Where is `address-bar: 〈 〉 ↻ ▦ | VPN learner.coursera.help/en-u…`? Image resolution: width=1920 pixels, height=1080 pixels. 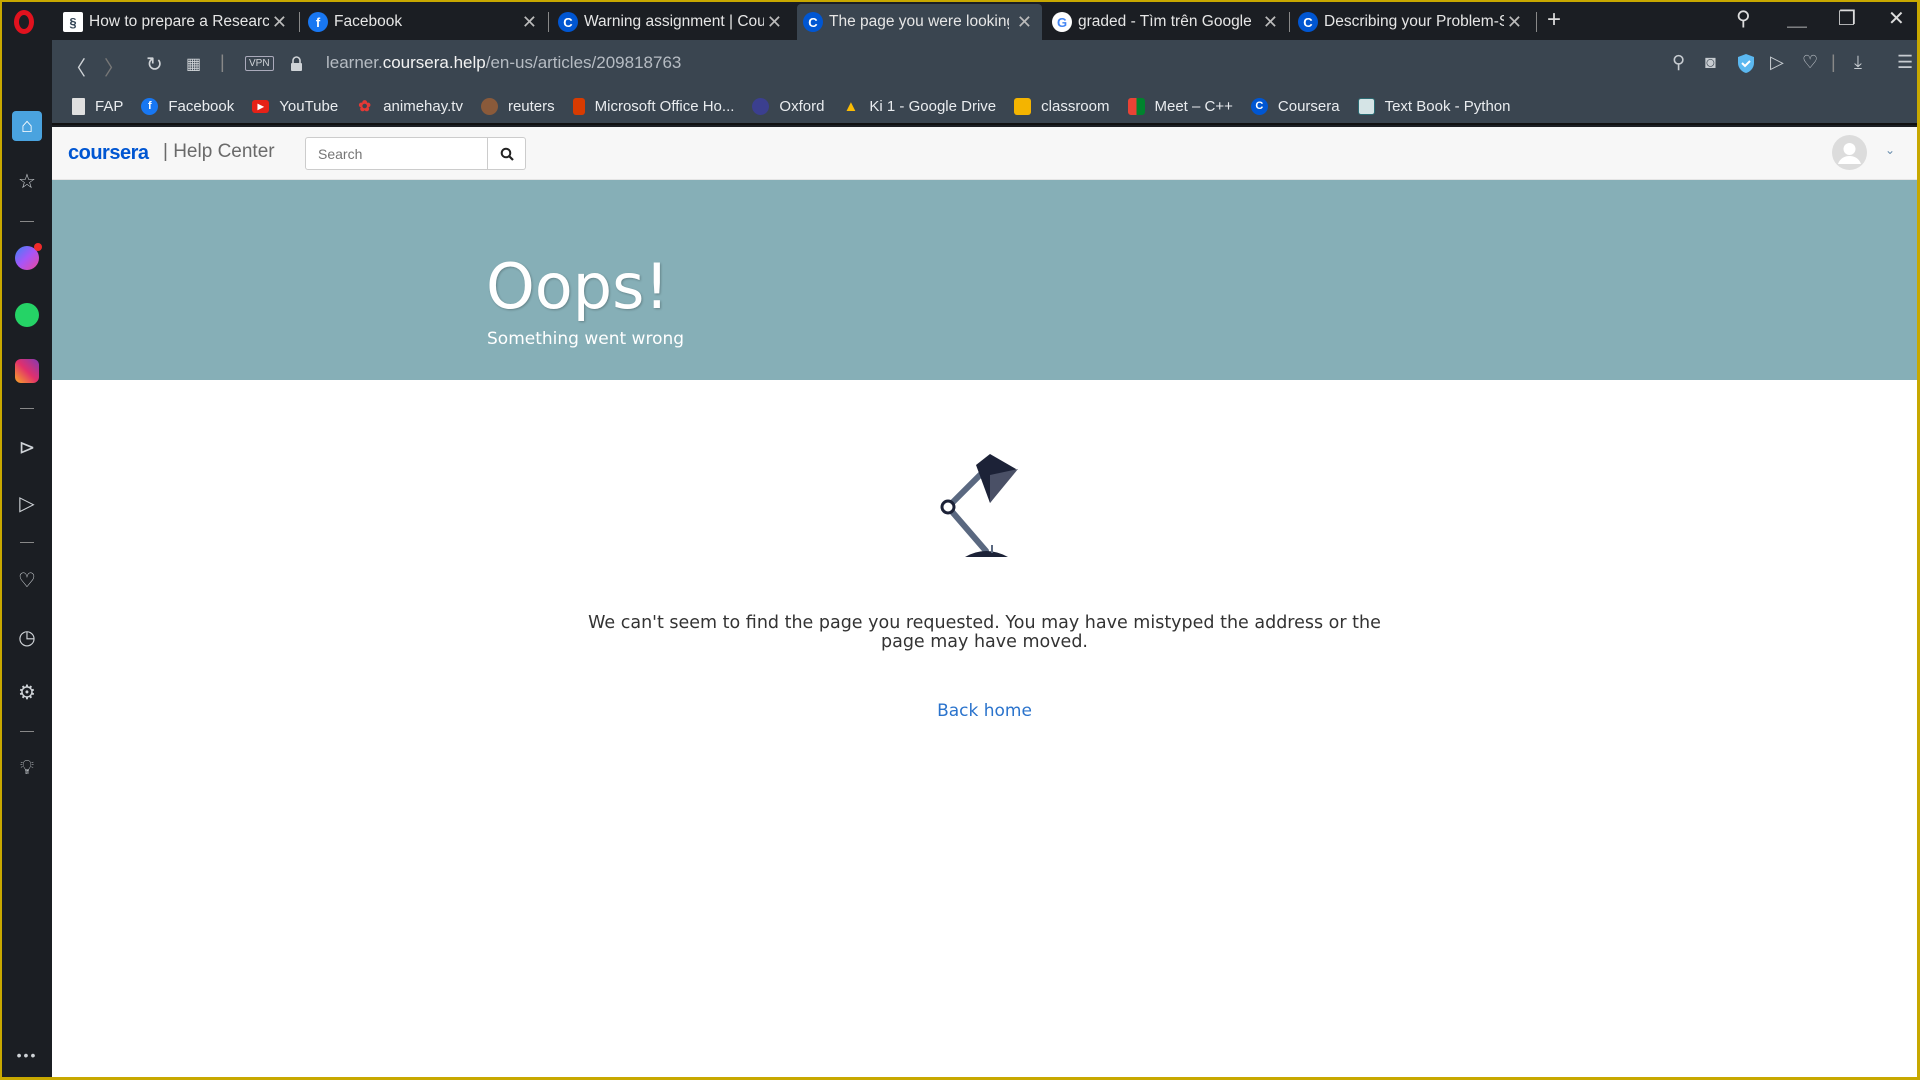 address-bar: 〈 〉 ↻ ▦ | VPN learner.coursera.help/en-u… is located at coordinates (984, 64).